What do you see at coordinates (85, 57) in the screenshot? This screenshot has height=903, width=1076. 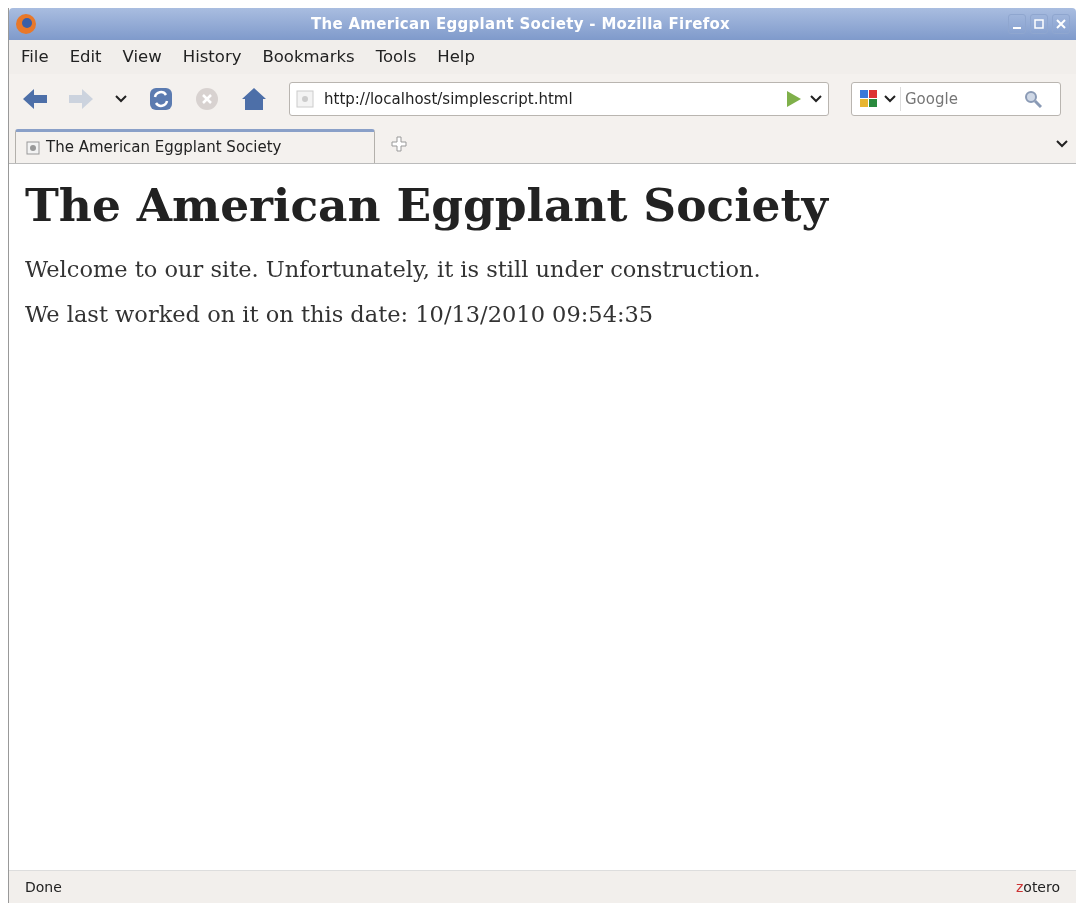 I see `menu-item: Edit` at bounding box center [85, 57].